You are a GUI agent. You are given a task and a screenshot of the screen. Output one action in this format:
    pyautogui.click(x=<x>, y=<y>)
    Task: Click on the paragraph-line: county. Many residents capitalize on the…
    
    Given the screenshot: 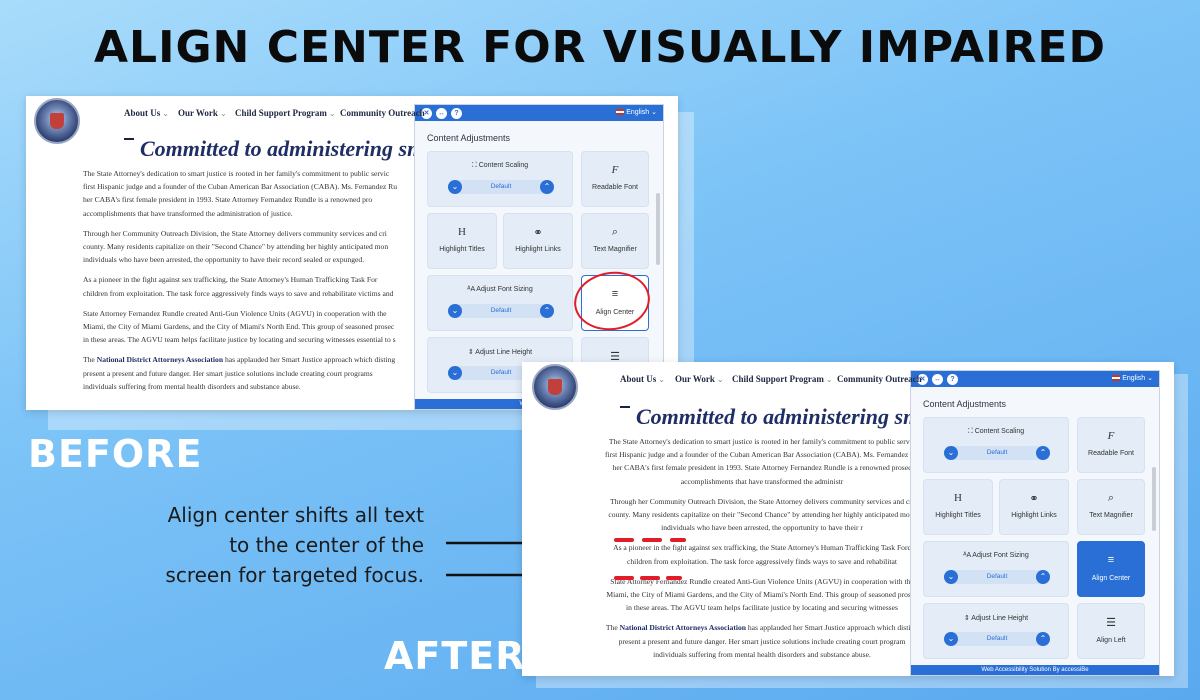 What is the action you would take?
    pyautogui.click(x=236, y=246)
    